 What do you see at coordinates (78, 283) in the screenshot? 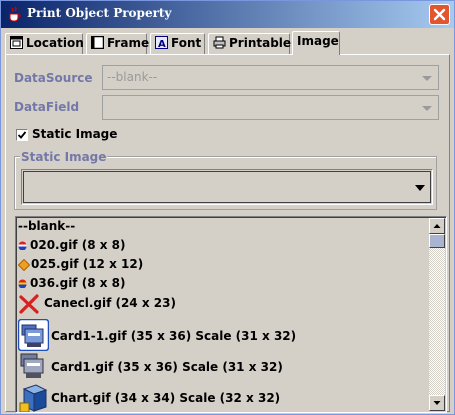
I see `list-item-label: 036.gif (8 x 8)` at bounding box center [78, 283].